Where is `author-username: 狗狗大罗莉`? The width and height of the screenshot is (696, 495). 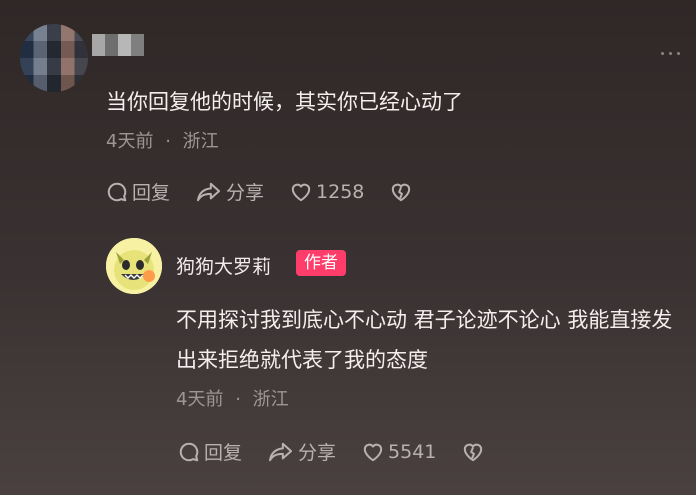
author-username: 狗狗大罗莉 is located at coordinates (223, 265).